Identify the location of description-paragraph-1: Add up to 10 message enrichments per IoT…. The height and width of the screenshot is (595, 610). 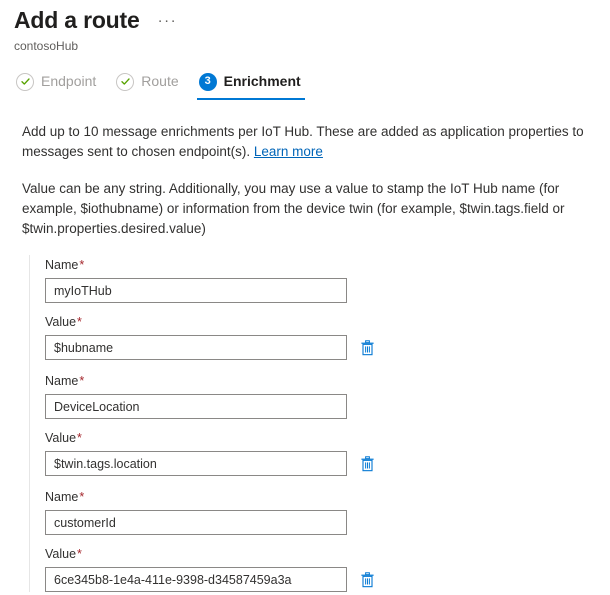
(303, 142).